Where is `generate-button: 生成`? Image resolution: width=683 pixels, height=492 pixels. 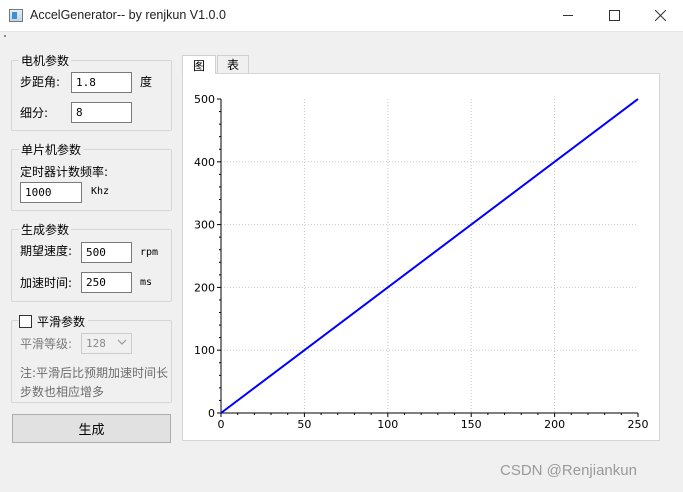
generate-button: 生成 is located at coordinates (91, 428).